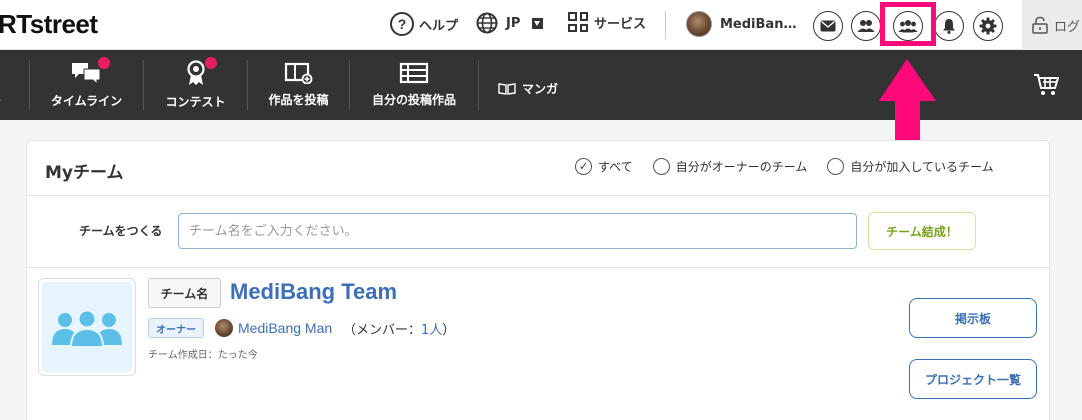  Describe the element at coordinates (402, 24) in the screenshot. I see `question-icon: ?` at that location.